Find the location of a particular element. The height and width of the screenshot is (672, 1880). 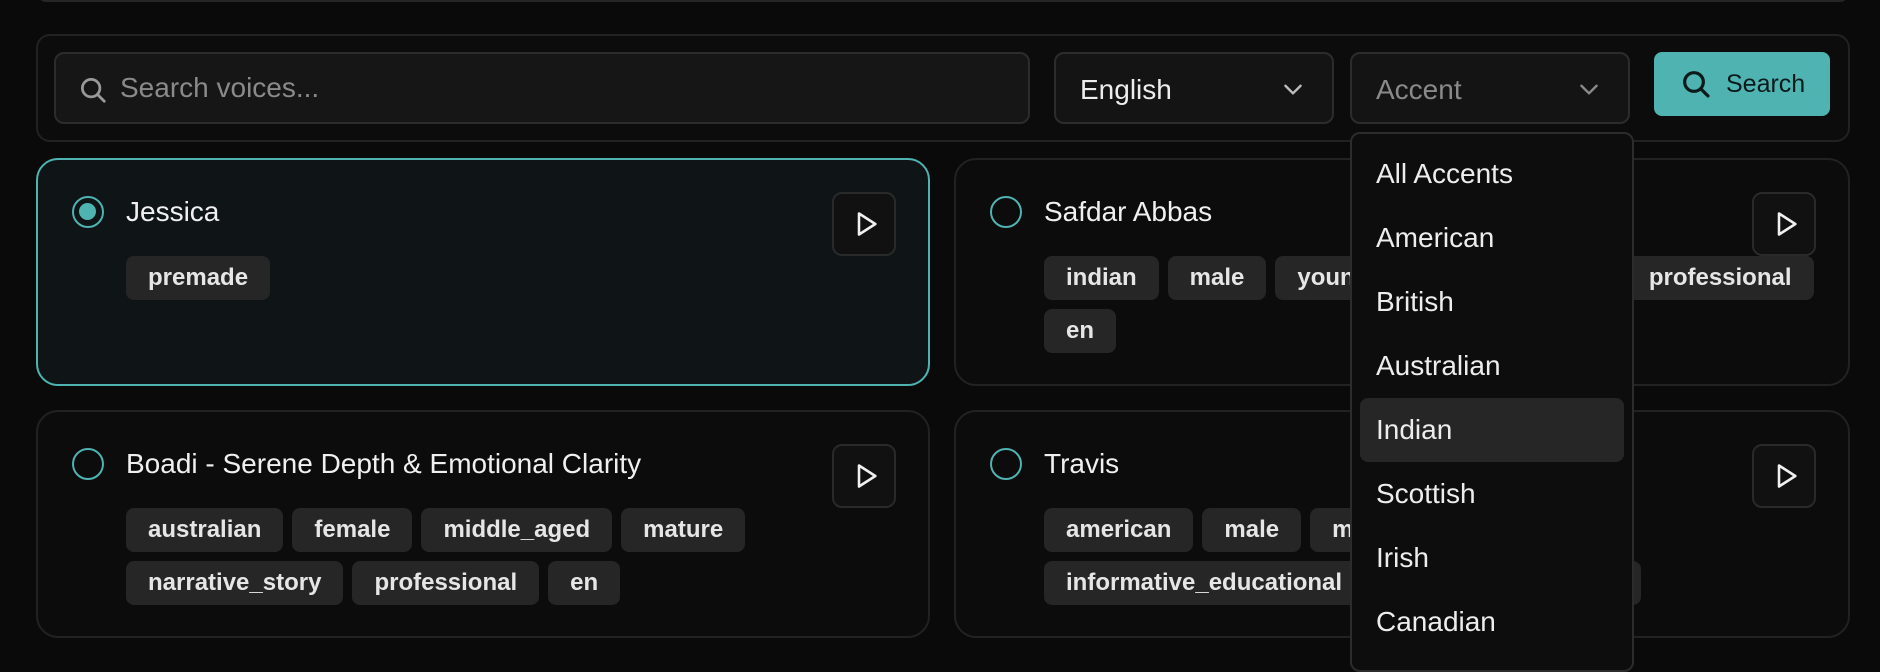

accent-option: All Accents is located at coordinates (1492, 174).